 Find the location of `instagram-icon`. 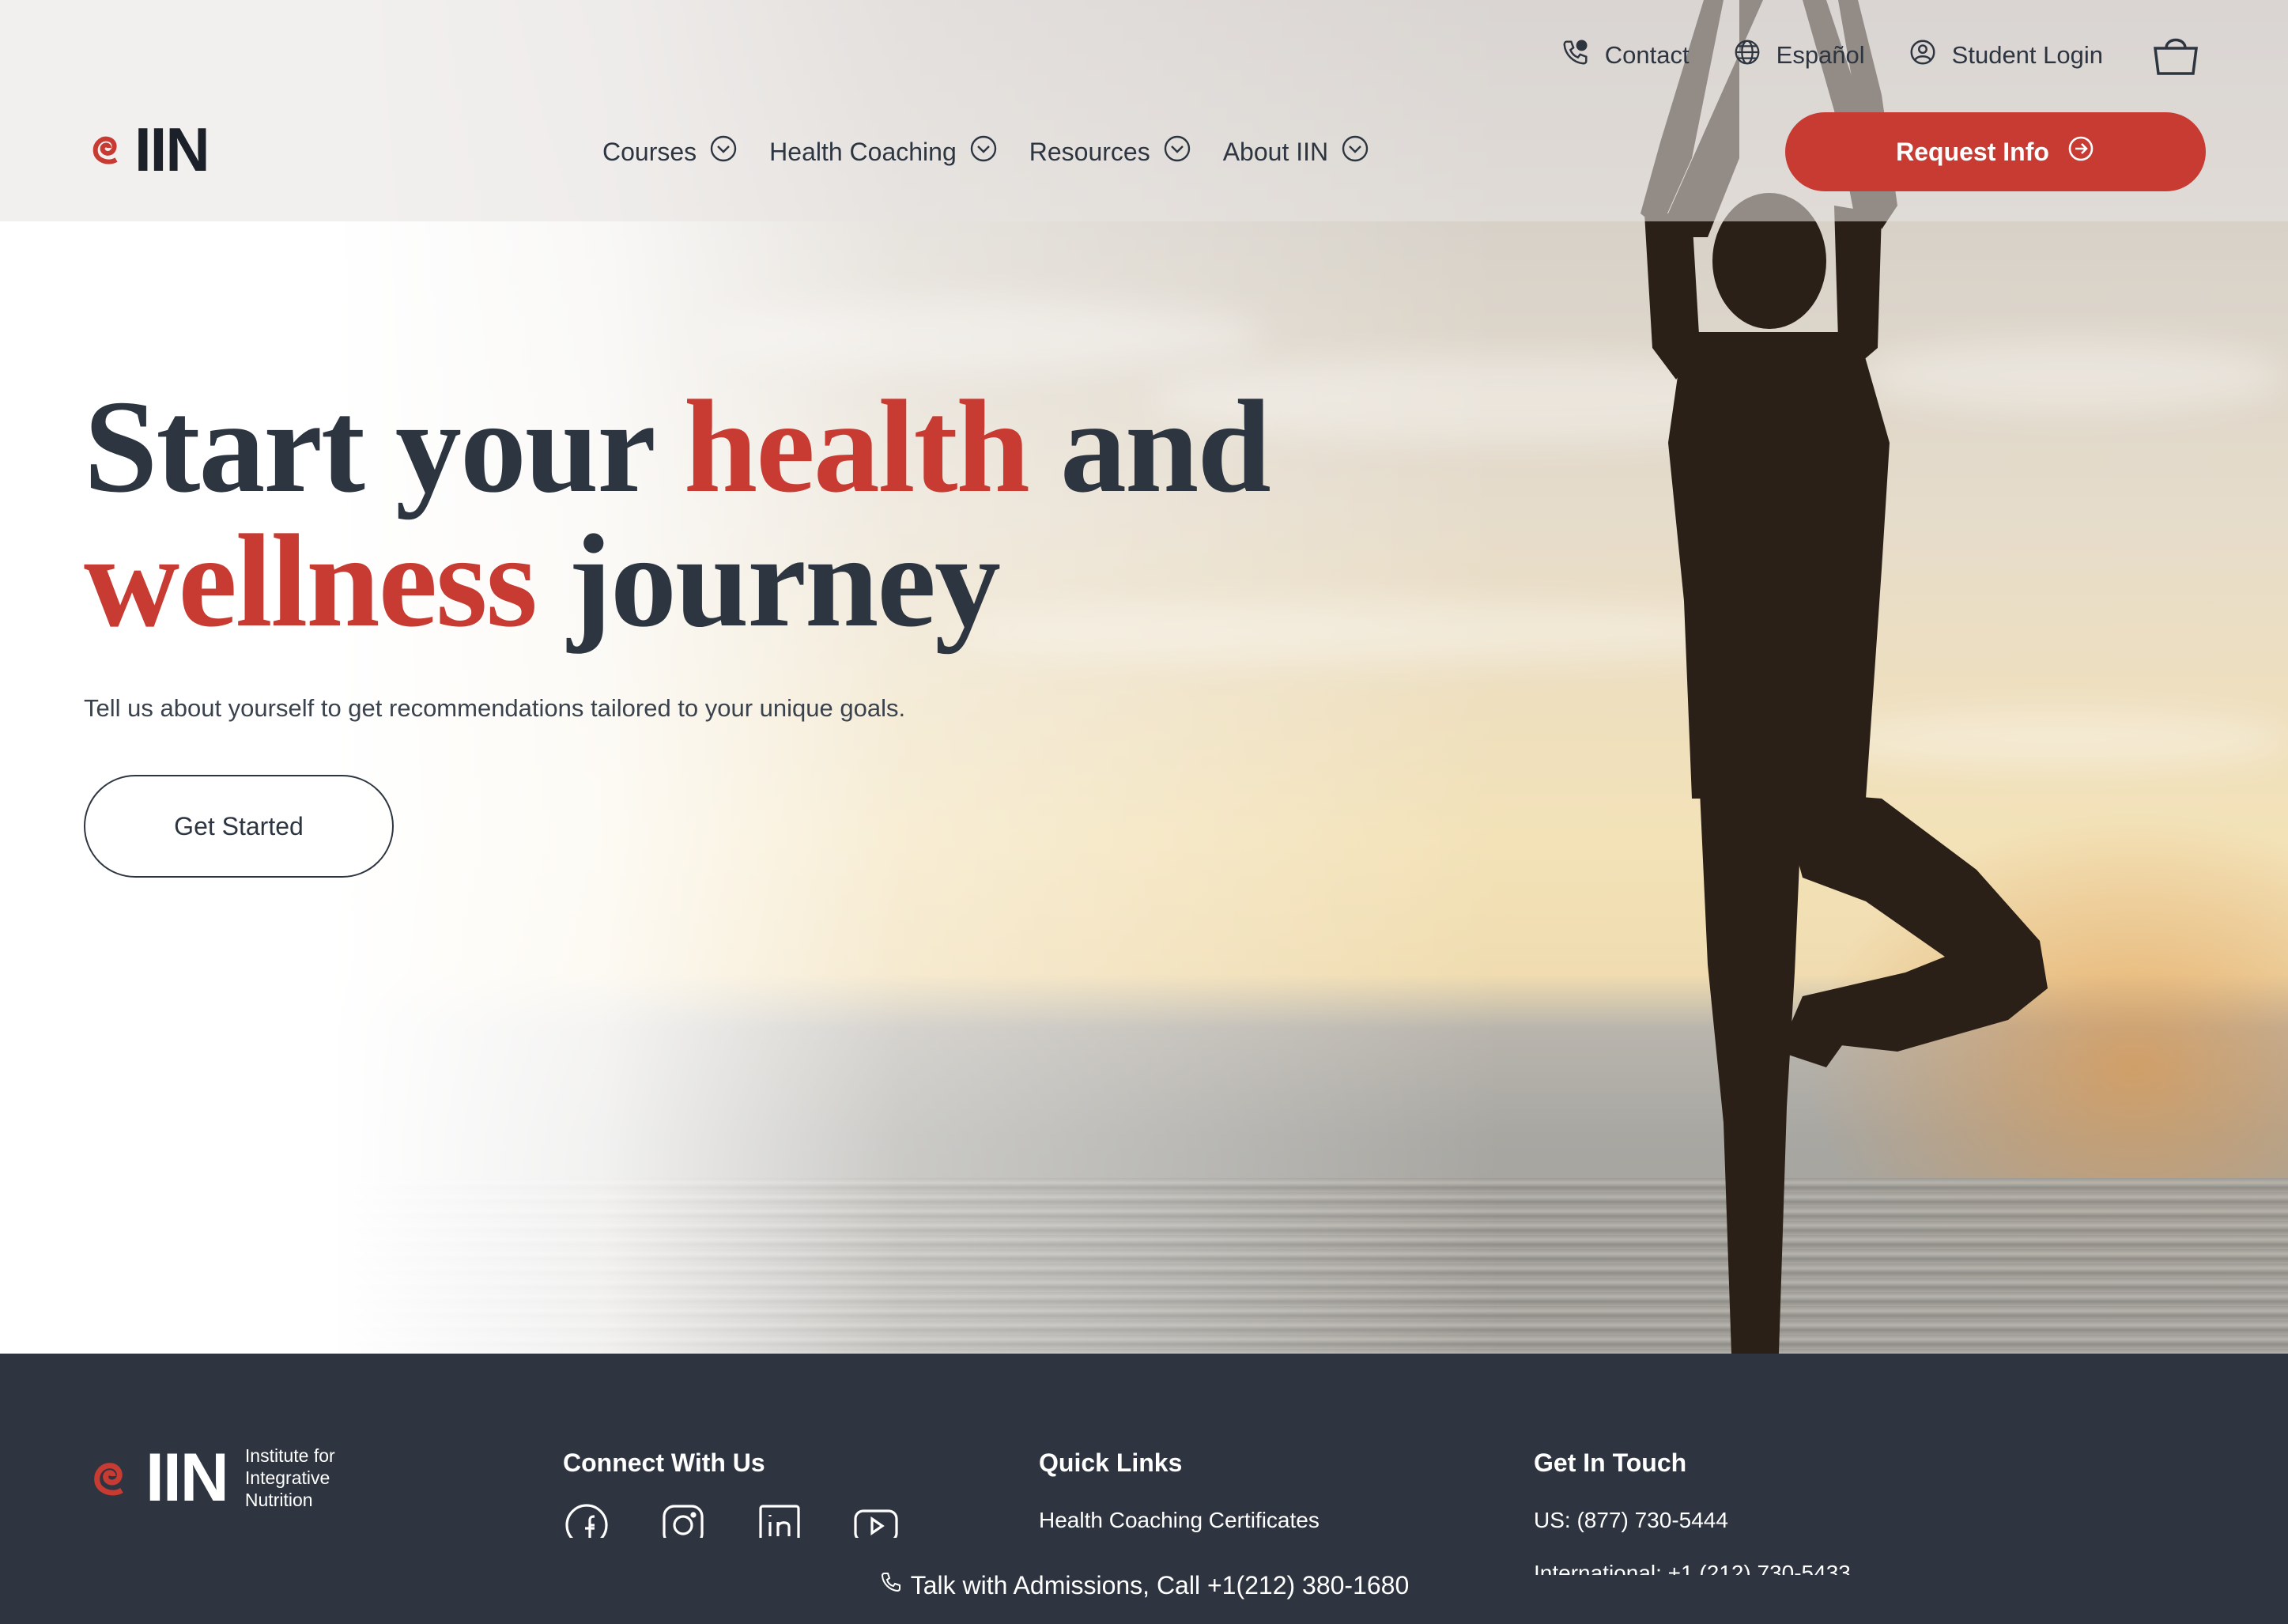

instagram-icon is located at coordinates (683, 1519).